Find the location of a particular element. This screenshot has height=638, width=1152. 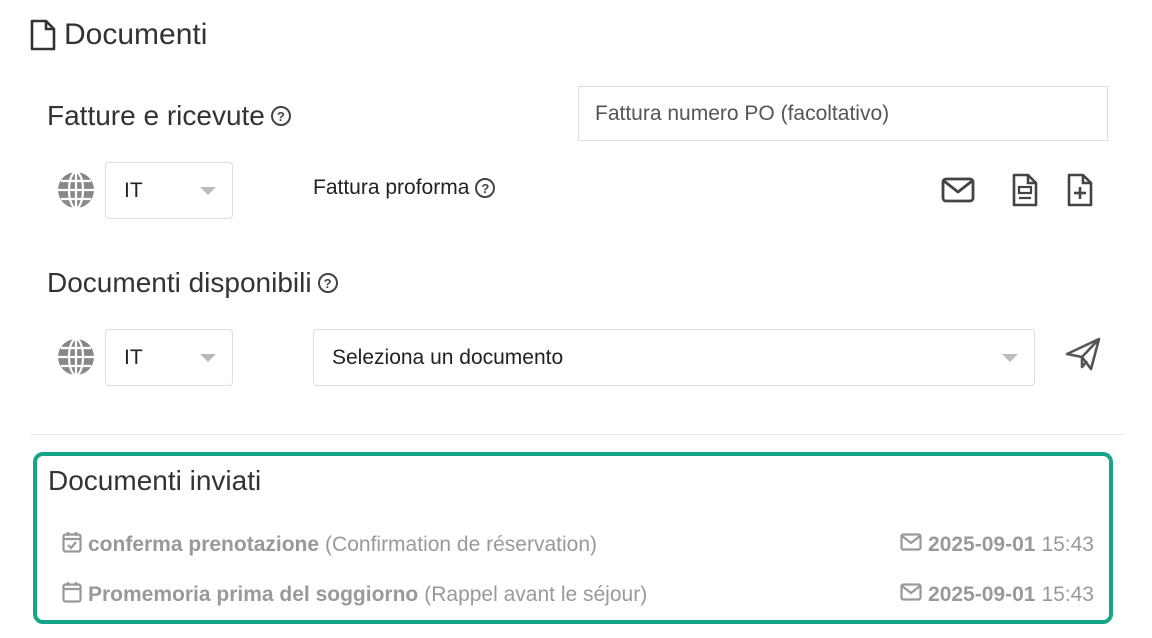

sent-item-translation: (Rappel avant le séjour) is located at coordinates (536, 594).